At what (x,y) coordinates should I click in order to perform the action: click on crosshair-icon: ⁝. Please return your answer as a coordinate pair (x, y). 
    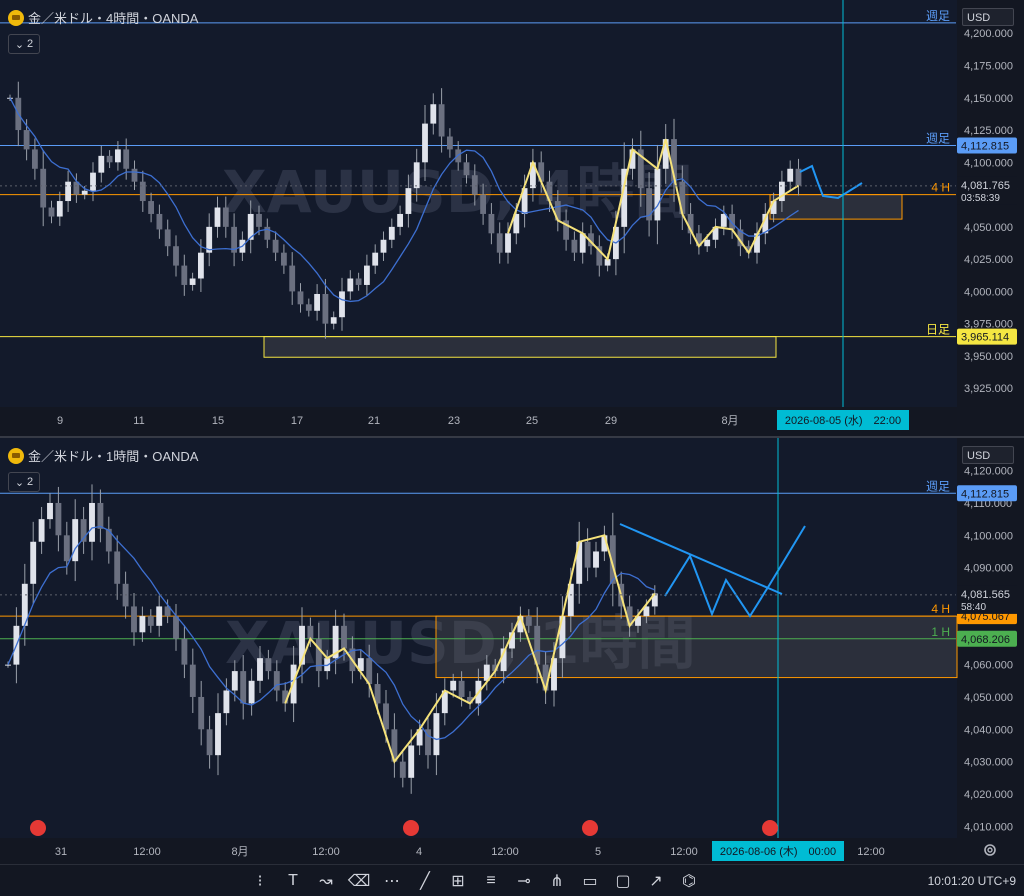
    Looking at the image, I should click on (260, 881).